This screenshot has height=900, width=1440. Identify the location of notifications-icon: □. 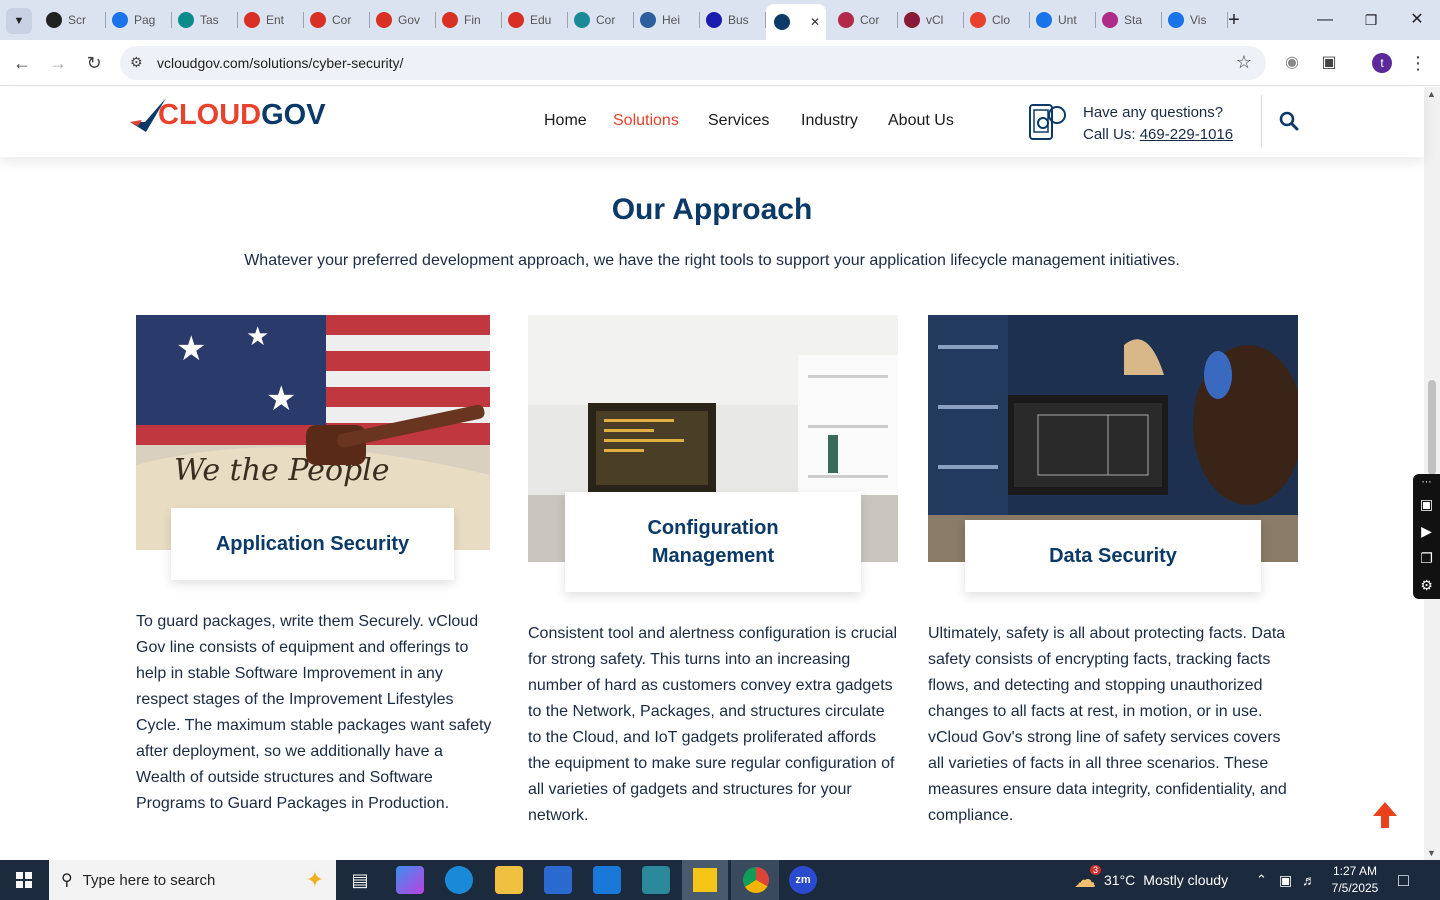
(1403, 880).